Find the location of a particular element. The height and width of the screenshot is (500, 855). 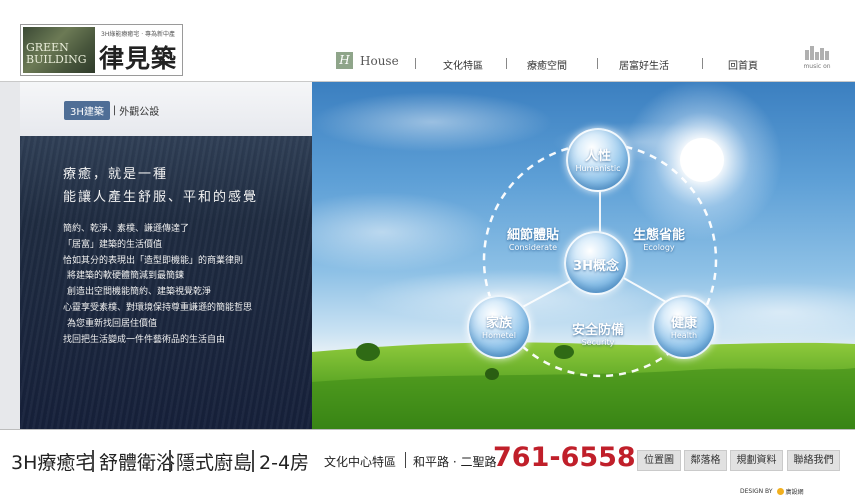

footer-address: 和平路 · 二聖路 is located at coordinates (455, 462).